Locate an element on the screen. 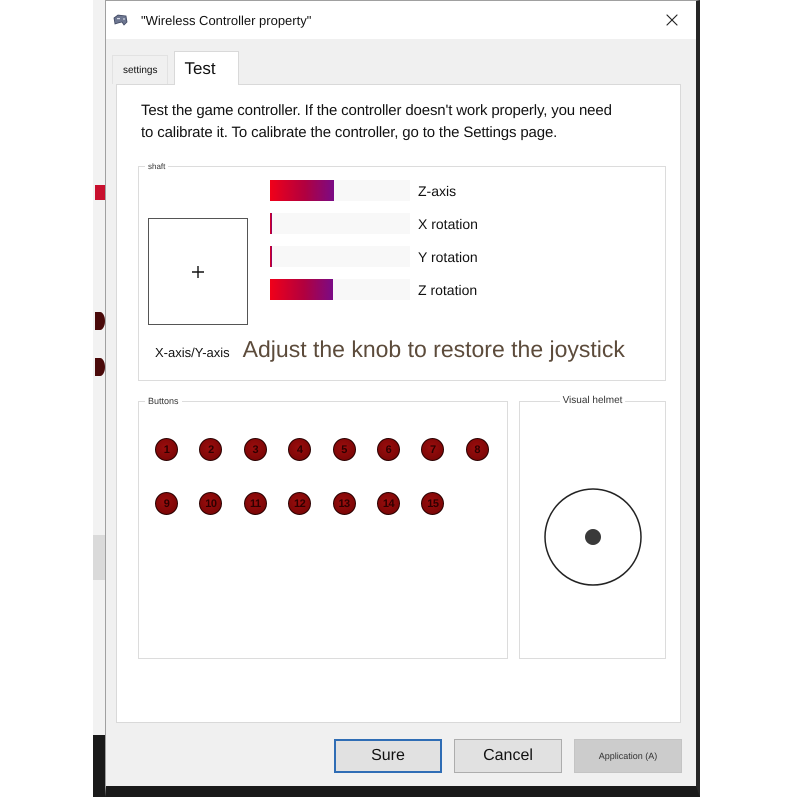 This screenshot has width=800, height=800. window-title: "Wireless Controller property" is located at coordinates (226, 20).